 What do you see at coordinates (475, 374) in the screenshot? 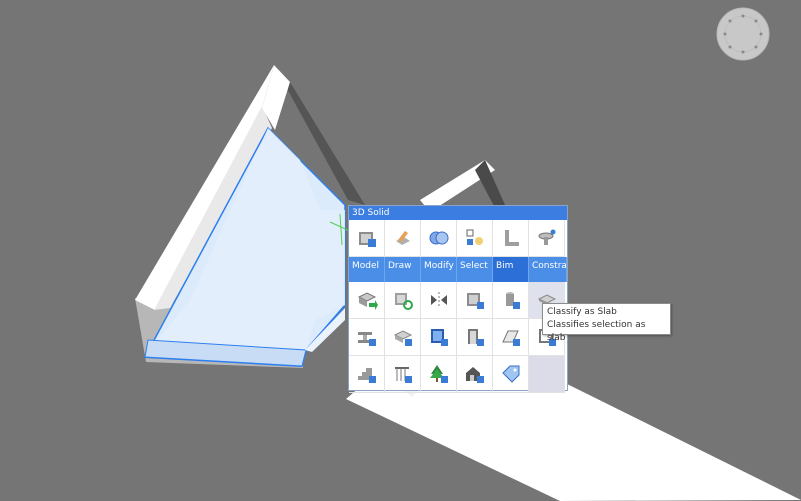
I see `classify-building-icon` at bounding box center [475, 374].